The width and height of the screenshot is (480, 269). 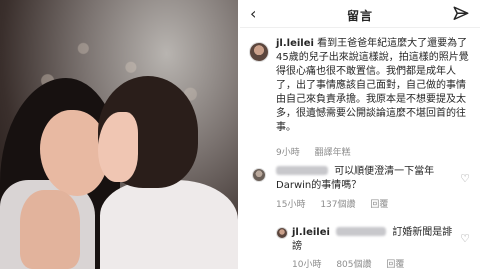 I want to click on comment-time: 15小時, so click(x=291, y=205).